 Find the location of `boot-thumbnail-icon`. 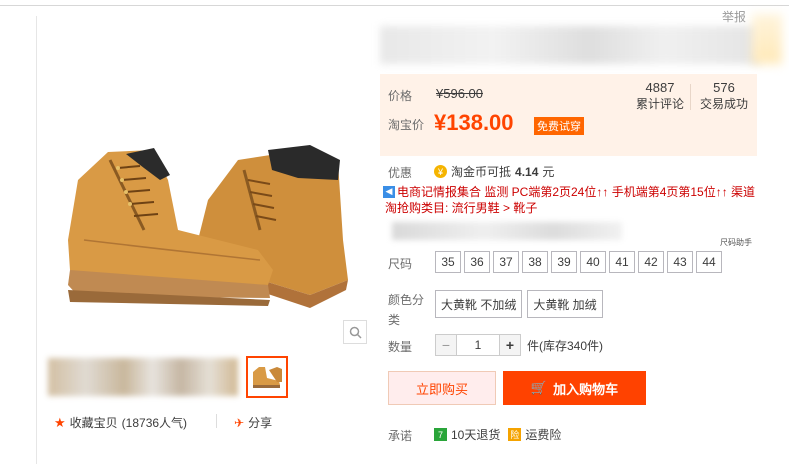

boot-thumbnail-icon is located at coordinates (267, 377).